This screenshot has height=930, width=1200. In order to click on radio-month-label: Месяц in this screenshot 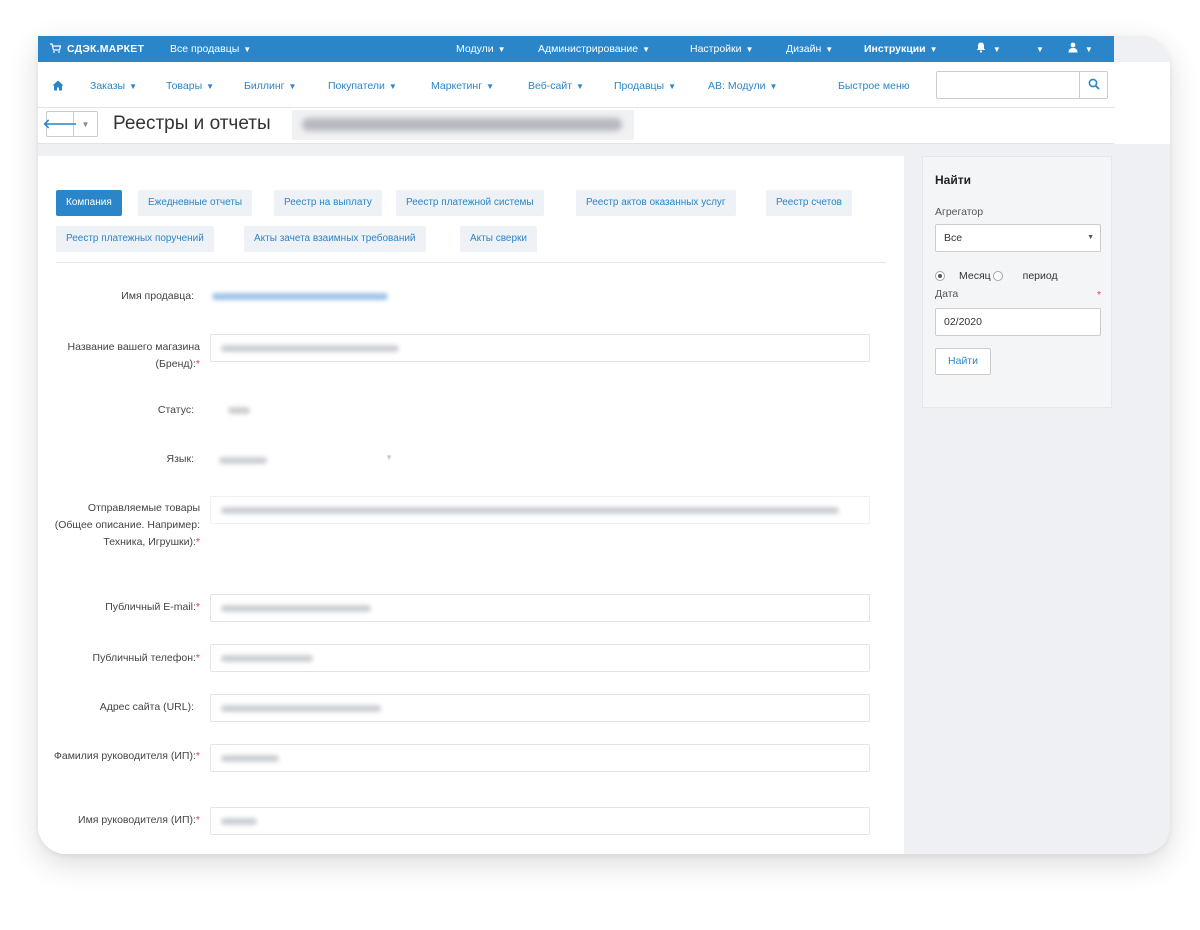, I will do `click(975, 276)`.